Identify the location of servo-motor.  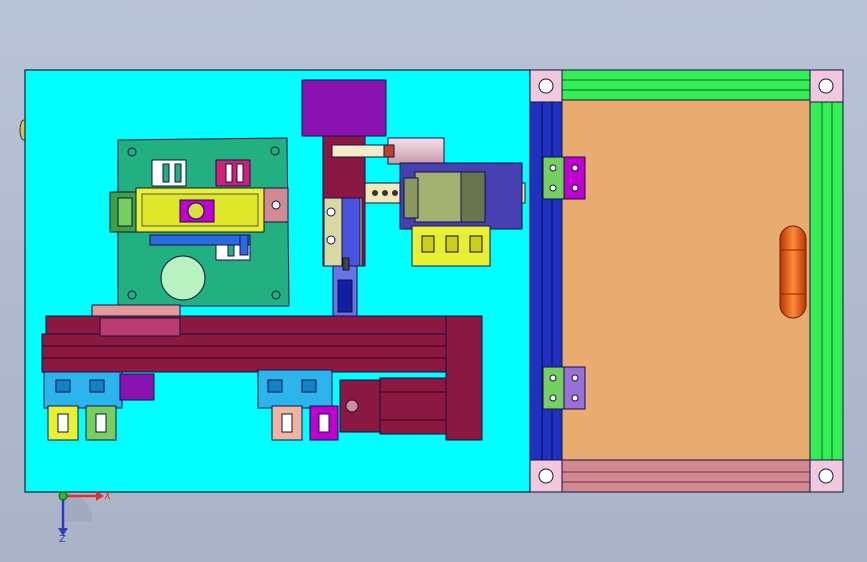
(393, 406).